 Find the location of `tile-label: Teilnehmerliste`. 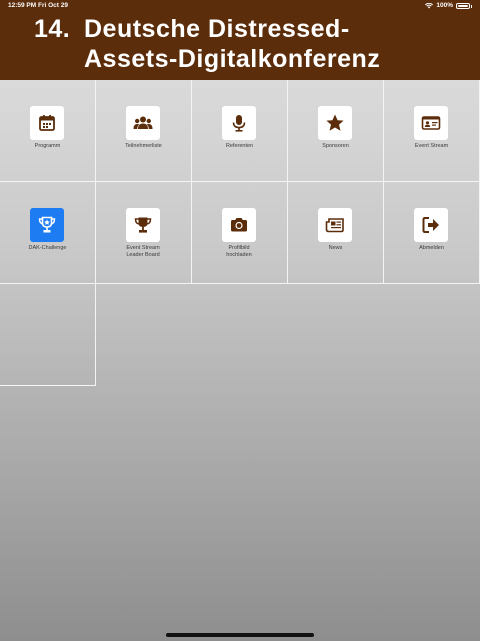

tile-label: Teilnehmerliste is located at coordinates (143, 146).